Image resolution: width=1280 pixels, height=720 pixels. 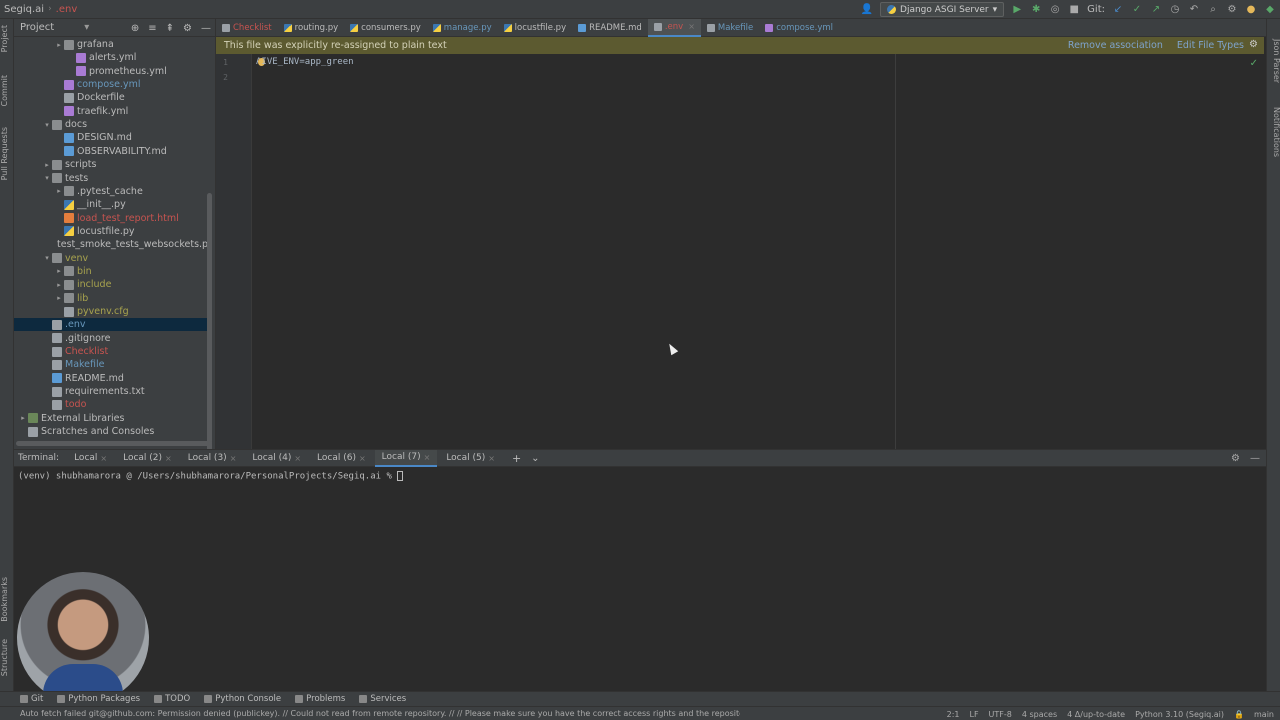 I want to click on editor-tab: .env ×, so click(x=674, y=27).